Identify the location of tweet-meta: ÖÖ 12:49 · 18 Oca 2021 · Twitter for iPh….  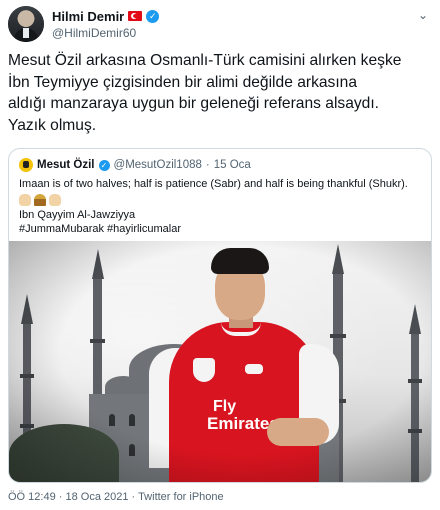
(116, 497).